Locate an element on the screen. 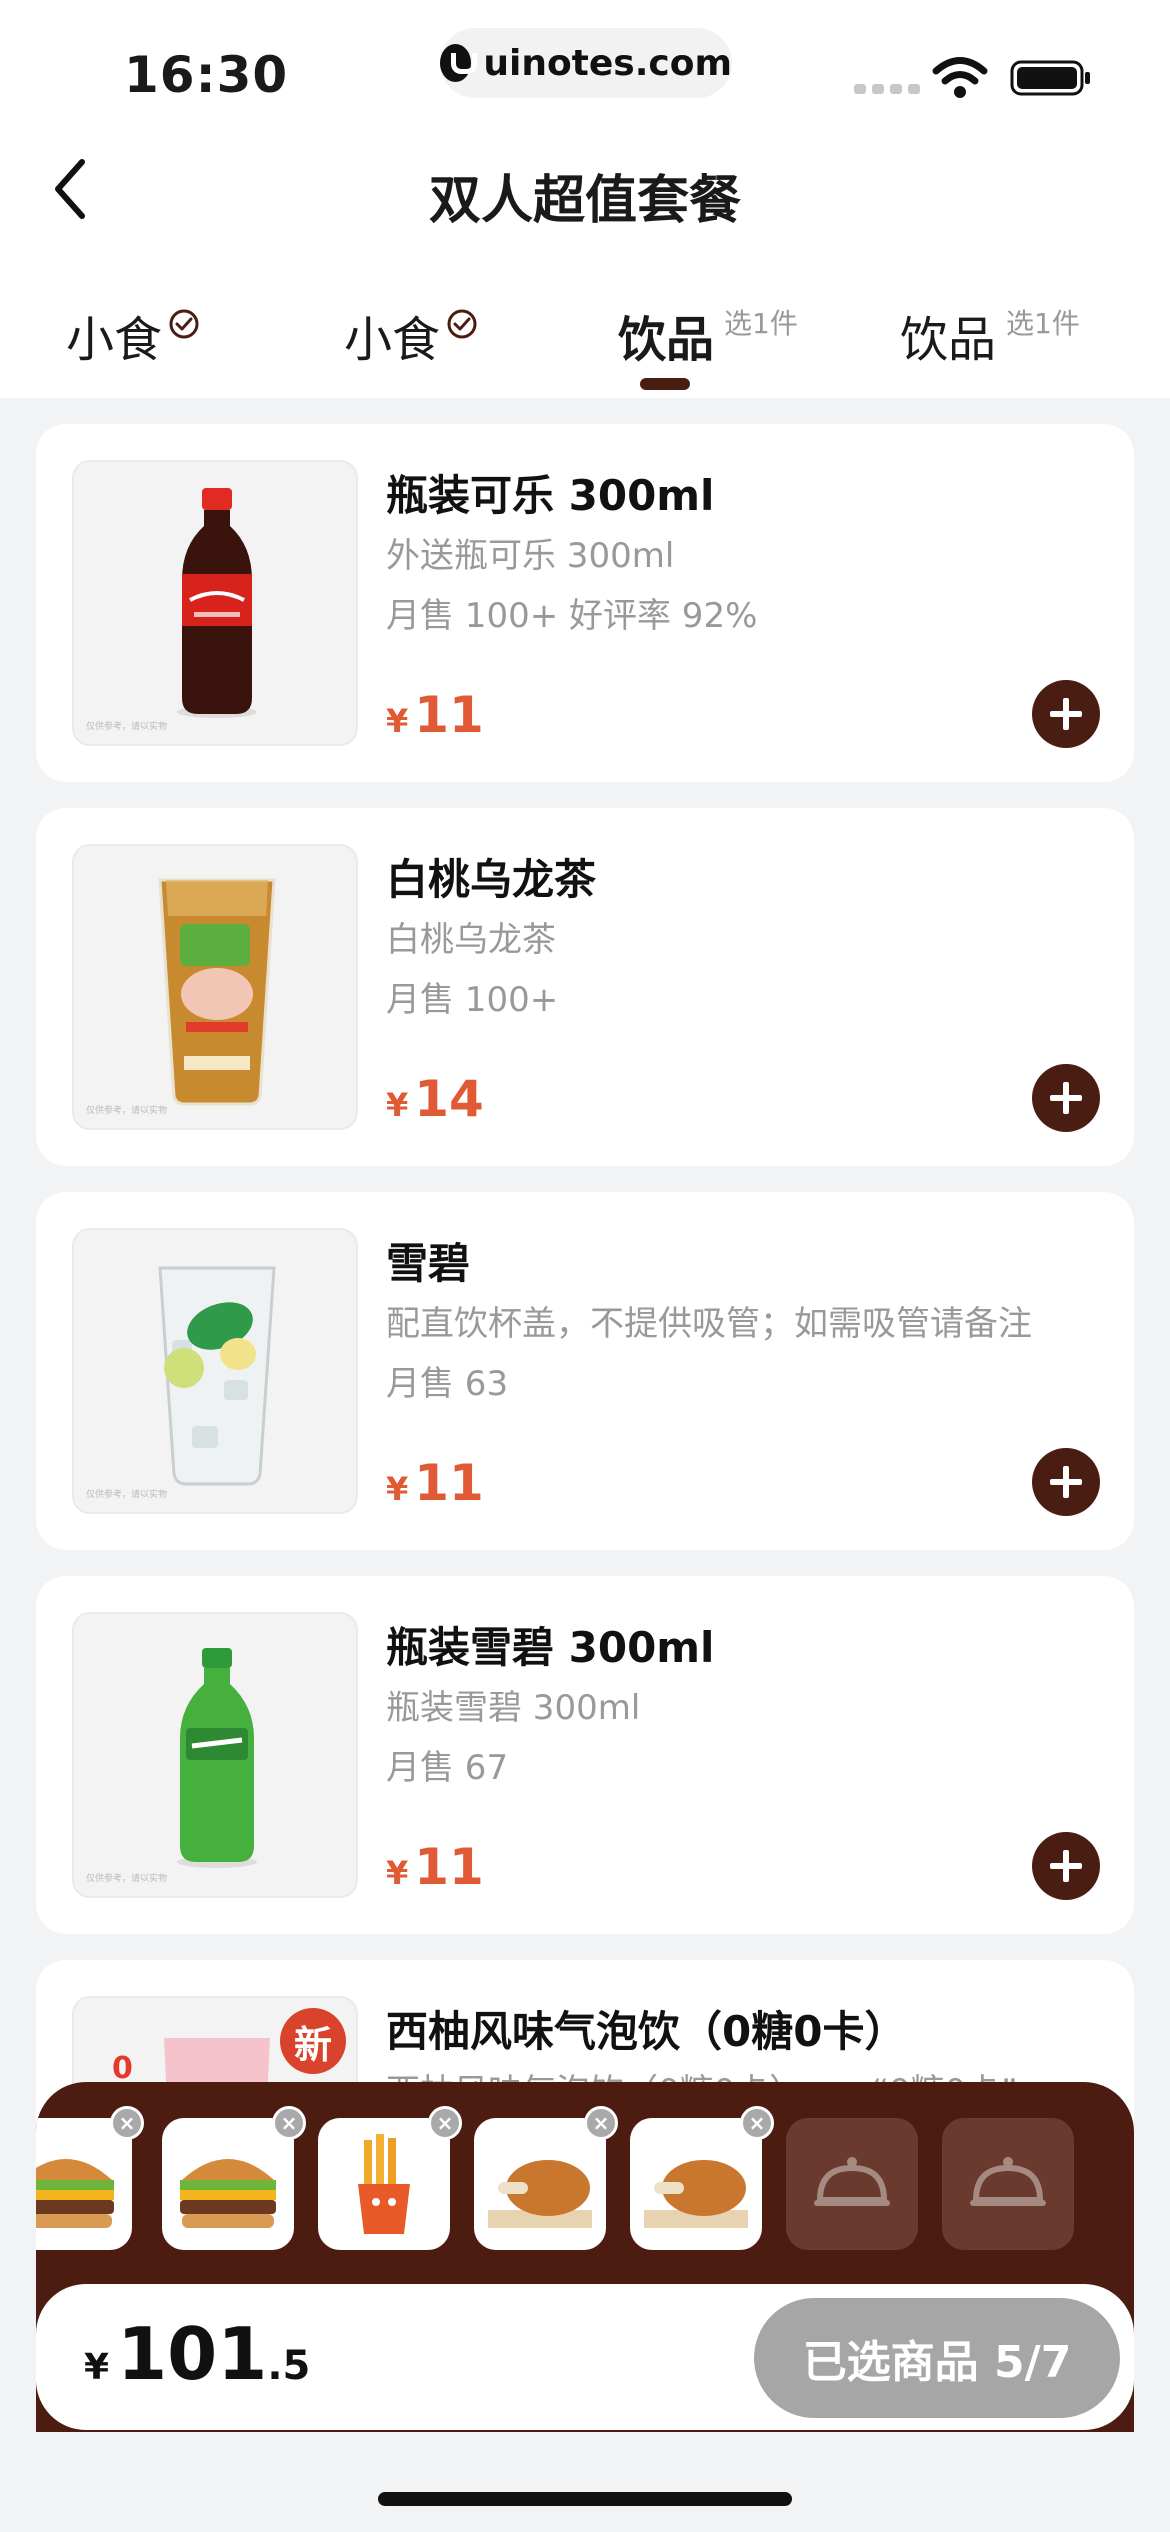 Image resolution: width=1170 pixels, height=2532 pixels. peach-tea-cup-image is located at coordinates (217, 992).